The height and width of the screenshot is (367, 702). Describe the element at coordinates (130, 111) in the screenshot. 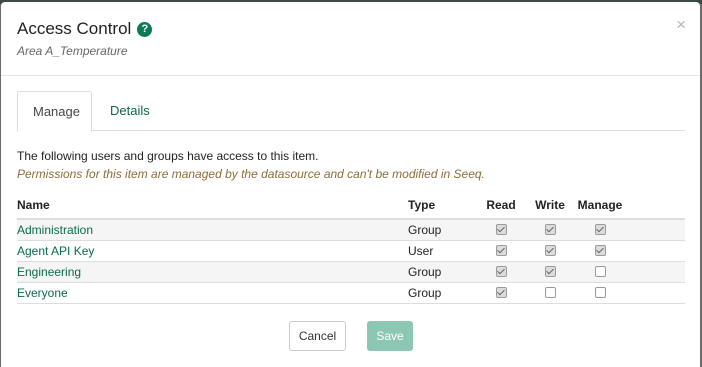

I see `tab-details: Details` at that location.